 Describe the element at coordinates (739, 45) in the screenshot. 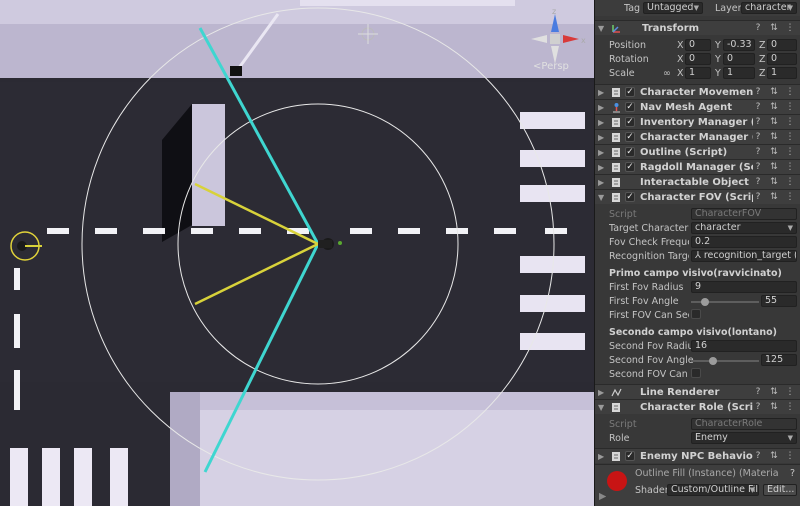

I see `position-y-field: -0.33` at that location.